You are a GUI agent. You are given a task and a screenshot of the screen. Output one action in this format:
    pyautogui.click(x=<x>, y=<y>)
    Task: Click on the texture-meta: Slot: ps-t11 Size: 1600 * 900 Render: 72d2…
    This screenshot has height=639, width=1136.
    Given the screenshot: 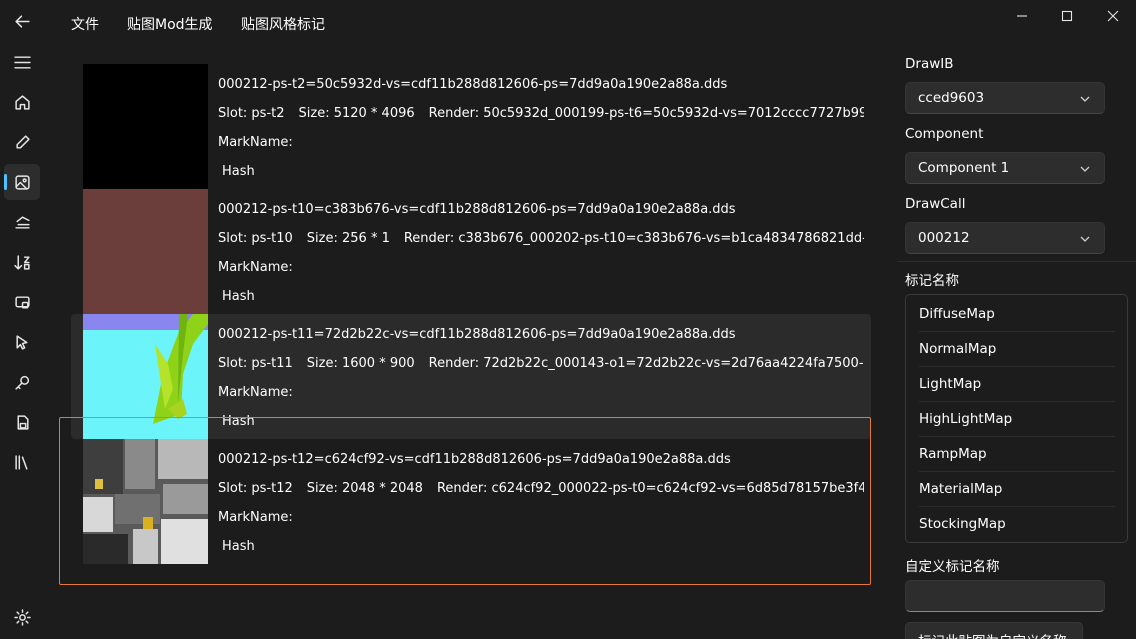 What is the action you would take?
    pyautogui.click(x=541, y=364)
    